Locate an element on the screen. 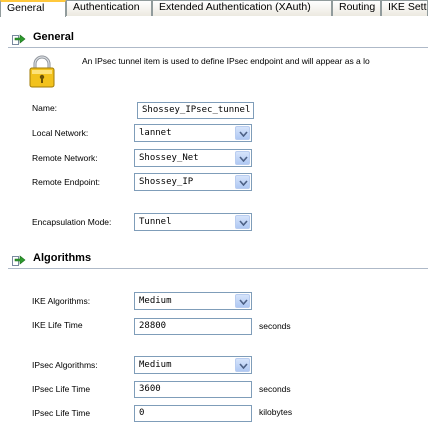  section-title-general: General is located at coordinates (53, 37).